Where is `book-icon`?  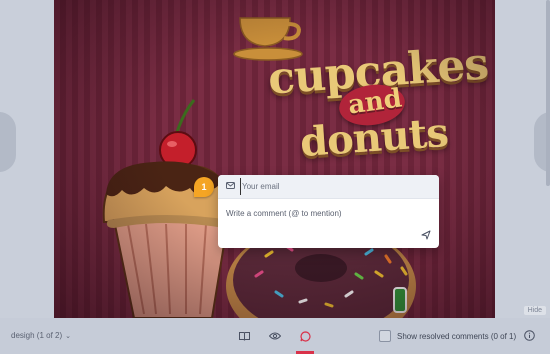
book-icon is located at coordinates (244, 336).